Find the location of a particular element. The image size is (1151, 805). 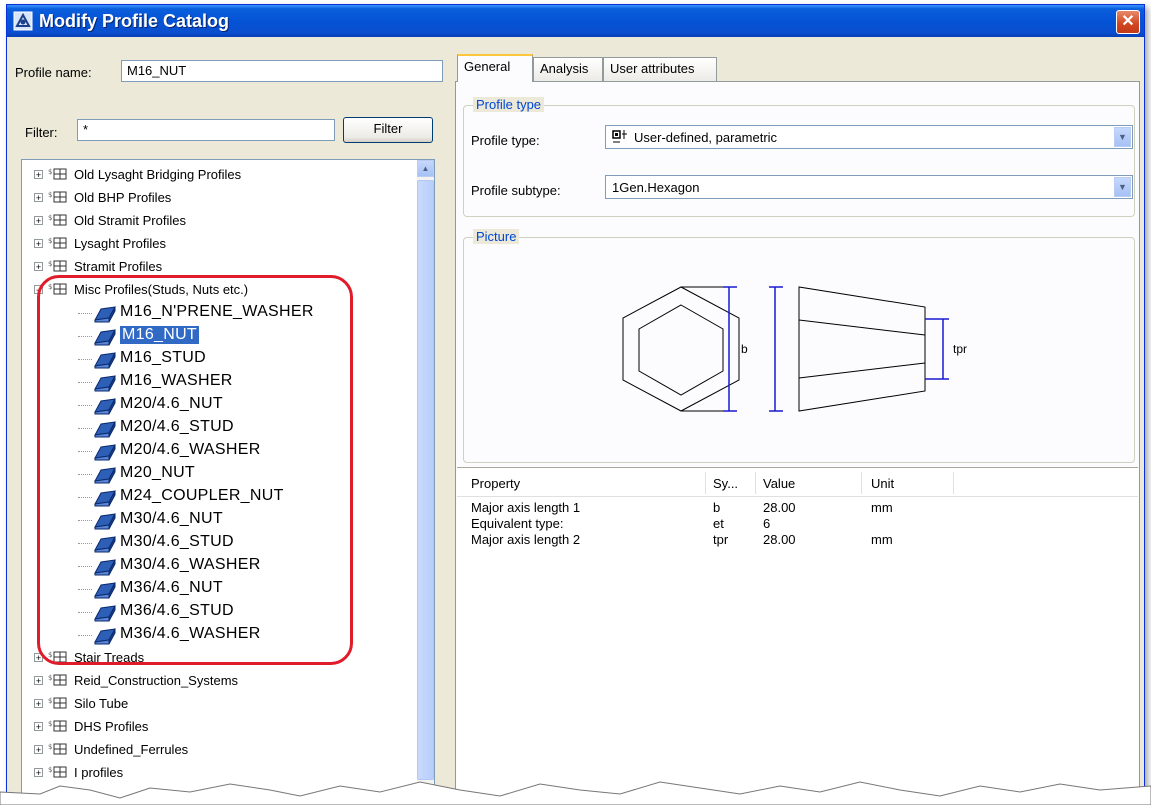

tree-item-row: M30/4.6_WASHER is located at coordinates (217, 566).